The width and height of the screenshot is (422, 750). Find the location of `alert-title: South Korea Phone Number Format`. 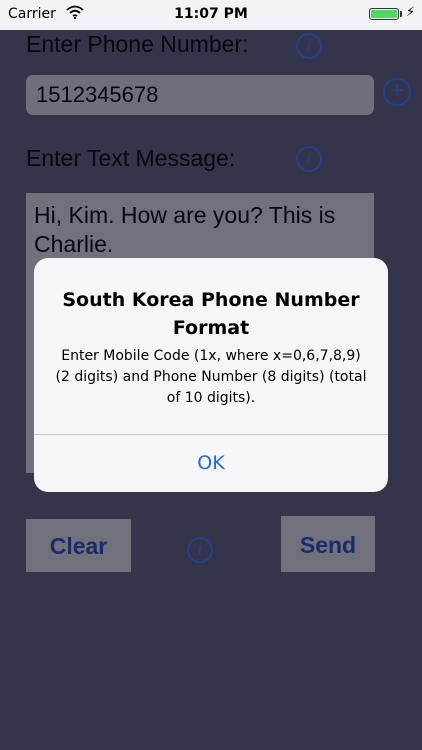

alert-title: South Korea Phone Number Format is located at coordinates (211, 314).